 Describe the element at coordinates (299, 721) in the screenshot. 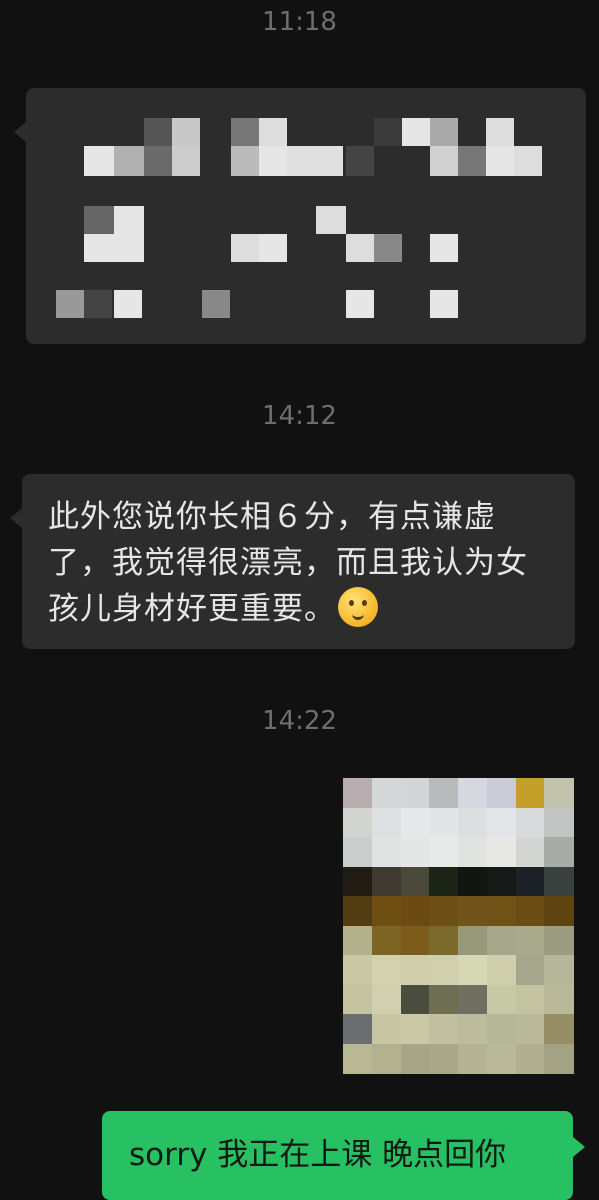

I see `timestamp-3: 14:22` at that location.